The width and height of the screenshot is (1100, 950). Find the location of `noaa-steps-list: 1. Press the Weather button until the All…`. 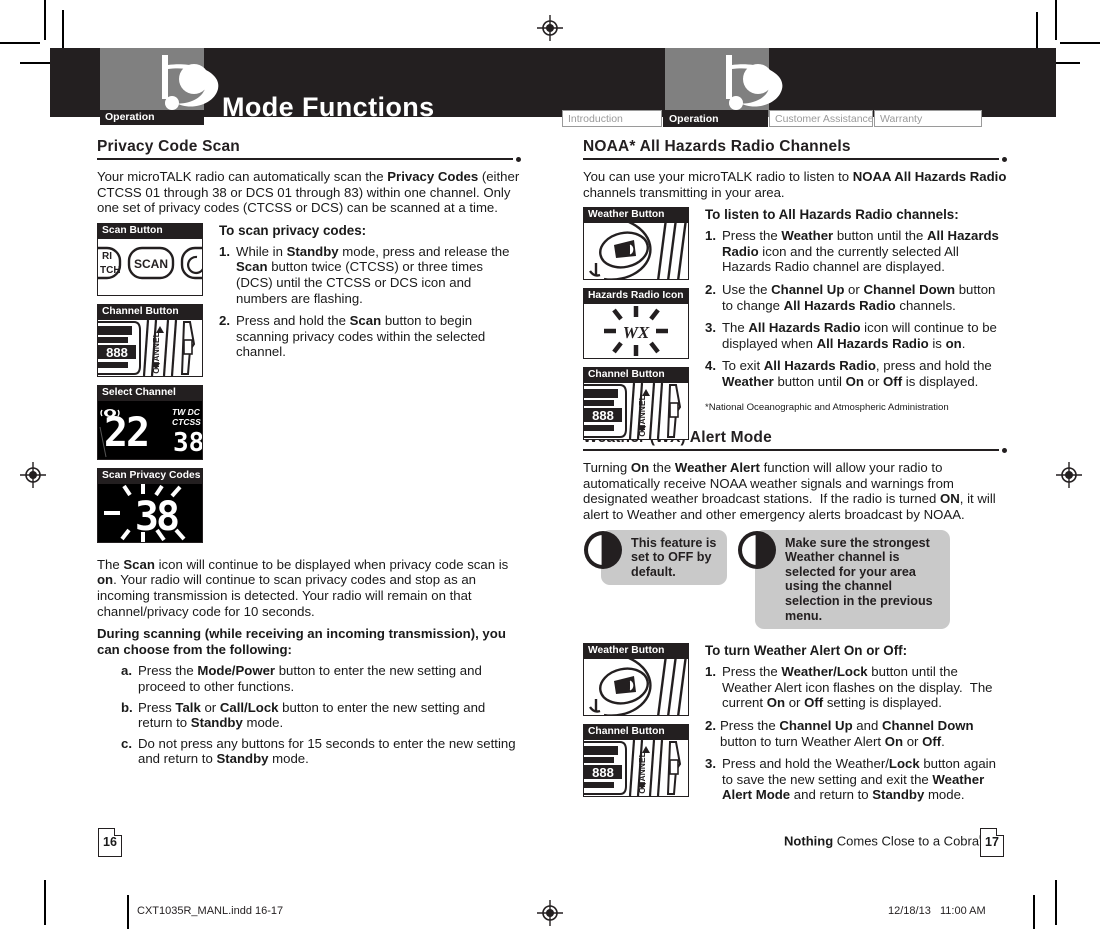

noaa-steps-list: 1. Press the Weather button until the All… is located at coordinates (856, 308).